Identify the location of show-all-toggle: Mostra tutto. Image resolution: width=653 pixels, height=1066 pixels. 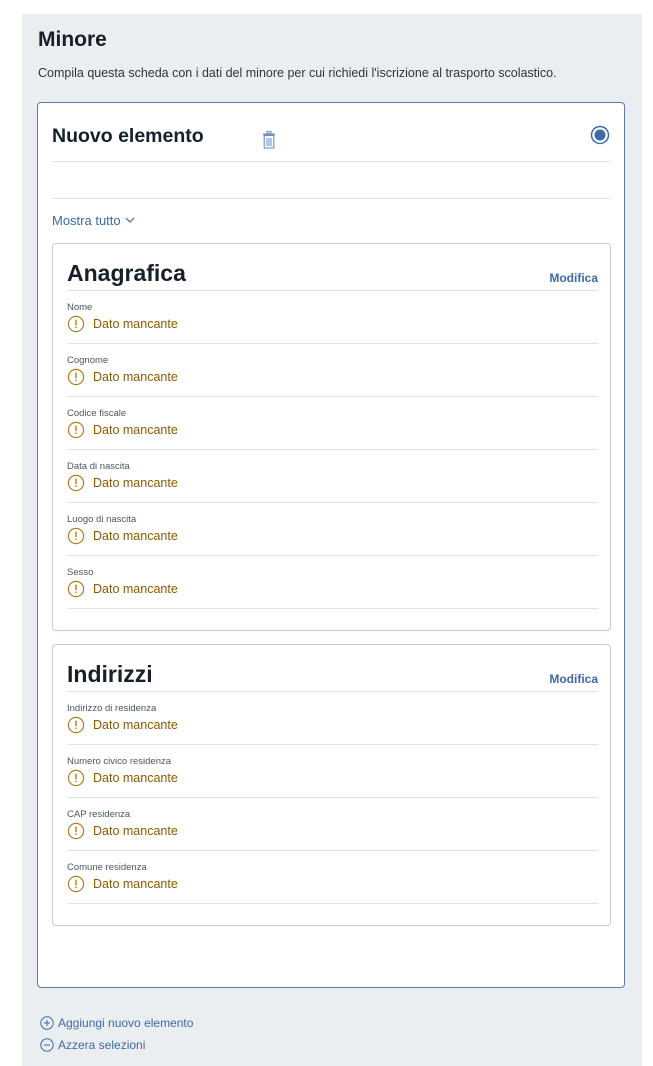
(93, 220).